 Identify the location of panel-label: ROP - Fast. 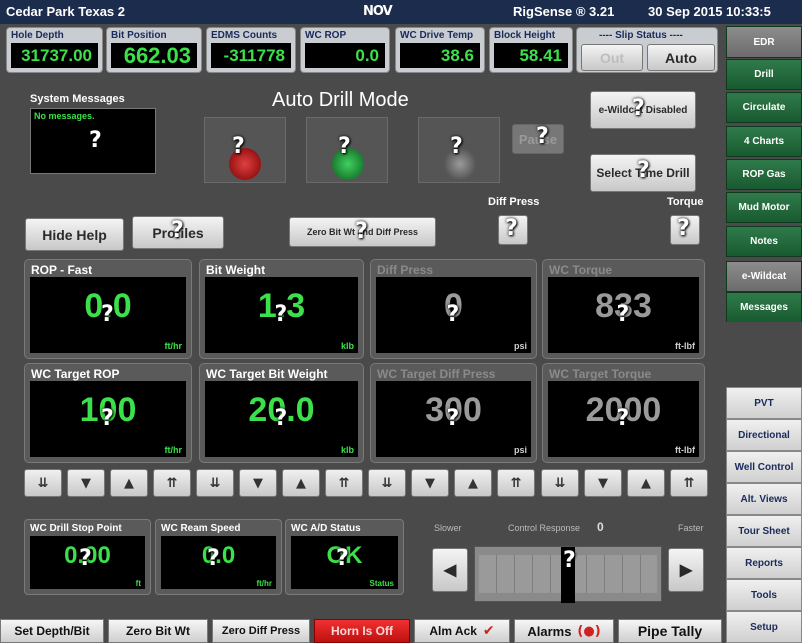
(62, 270).